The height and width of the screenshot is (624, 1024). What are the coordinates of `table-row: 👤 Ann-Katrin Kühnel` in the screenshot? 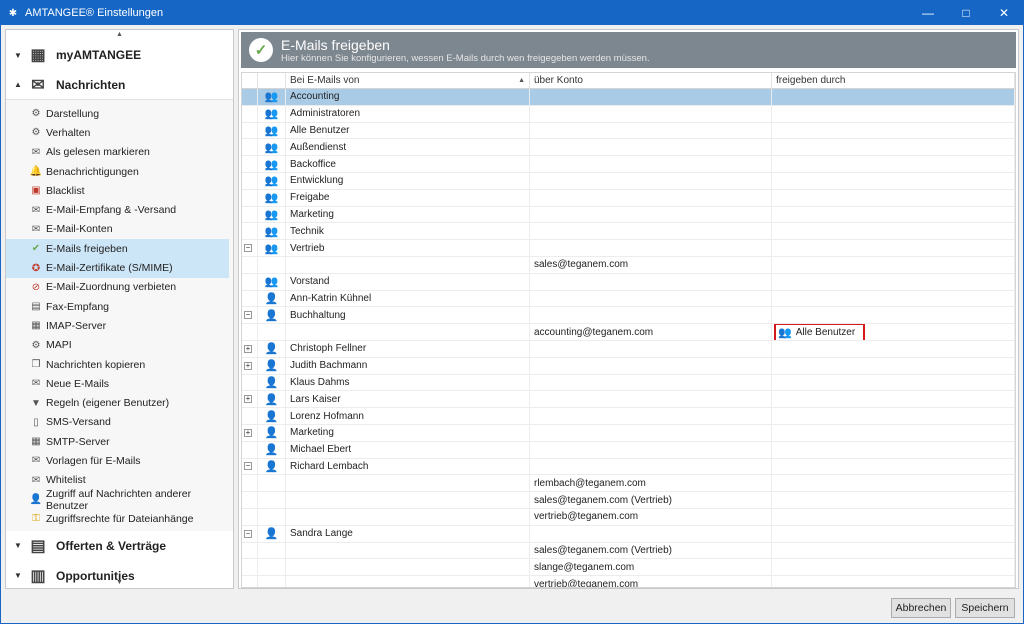 It's located at (628, 299).